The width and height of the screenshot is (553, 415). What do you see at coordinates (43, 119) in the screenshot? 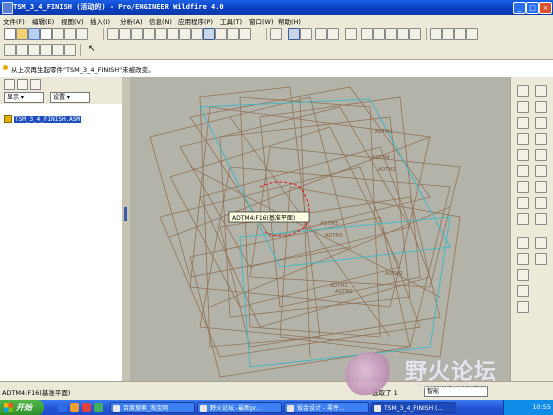
I see `tree-item-assembly: TSM_3_4_FINISH.ASM` at bounding box center [43, 119].